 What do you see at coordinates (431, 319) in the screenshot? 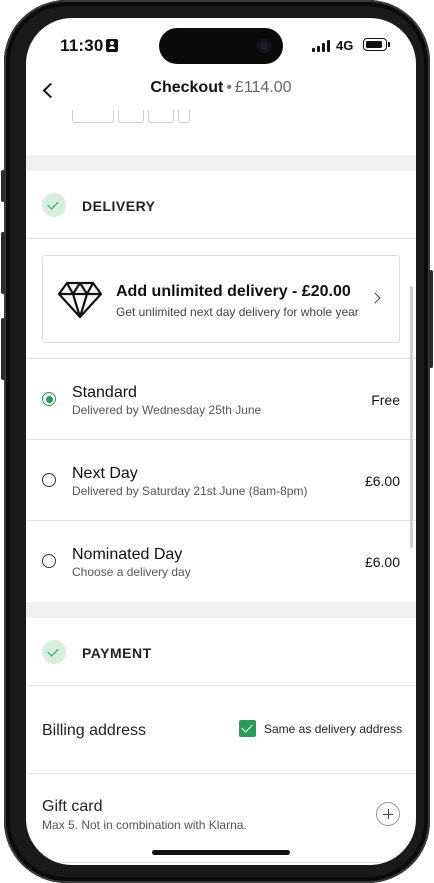
I see `power-button` at bounding box center [431, 319].